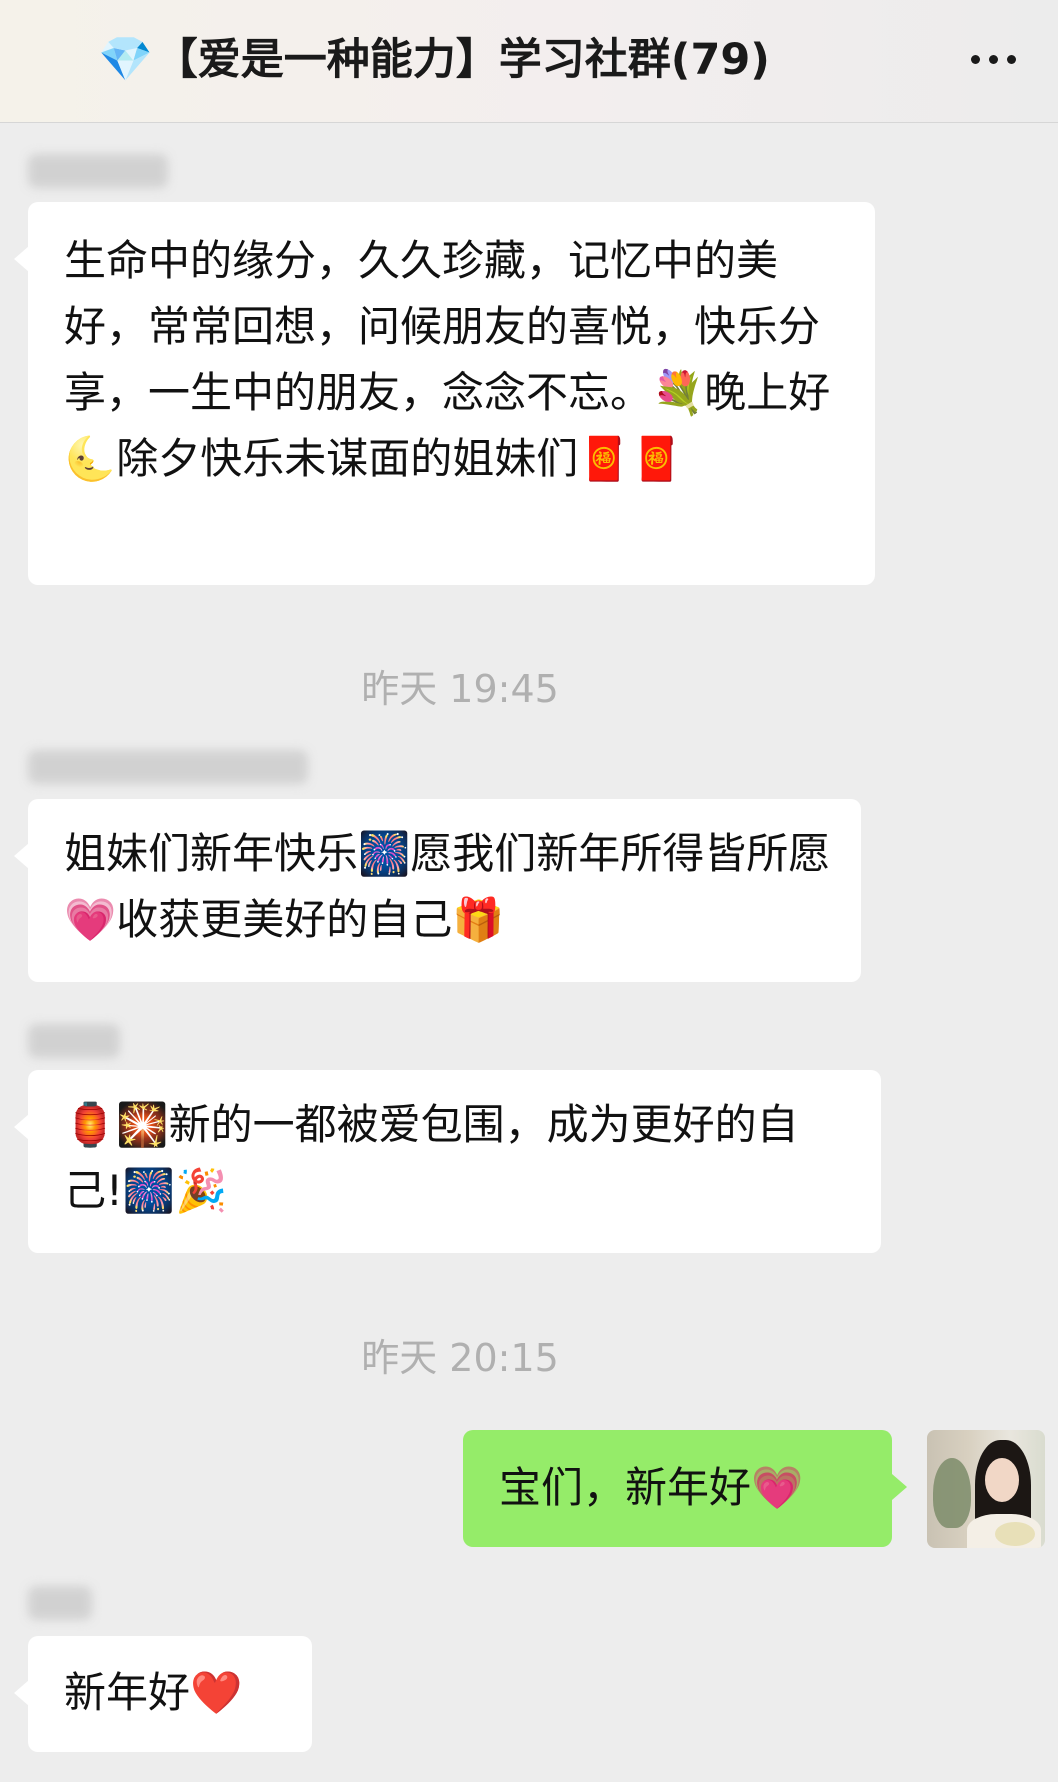  Describe the element at coordinates (651, 1487) in the screenshot. I see `message-text: 宝们，新年好💗` at that location.